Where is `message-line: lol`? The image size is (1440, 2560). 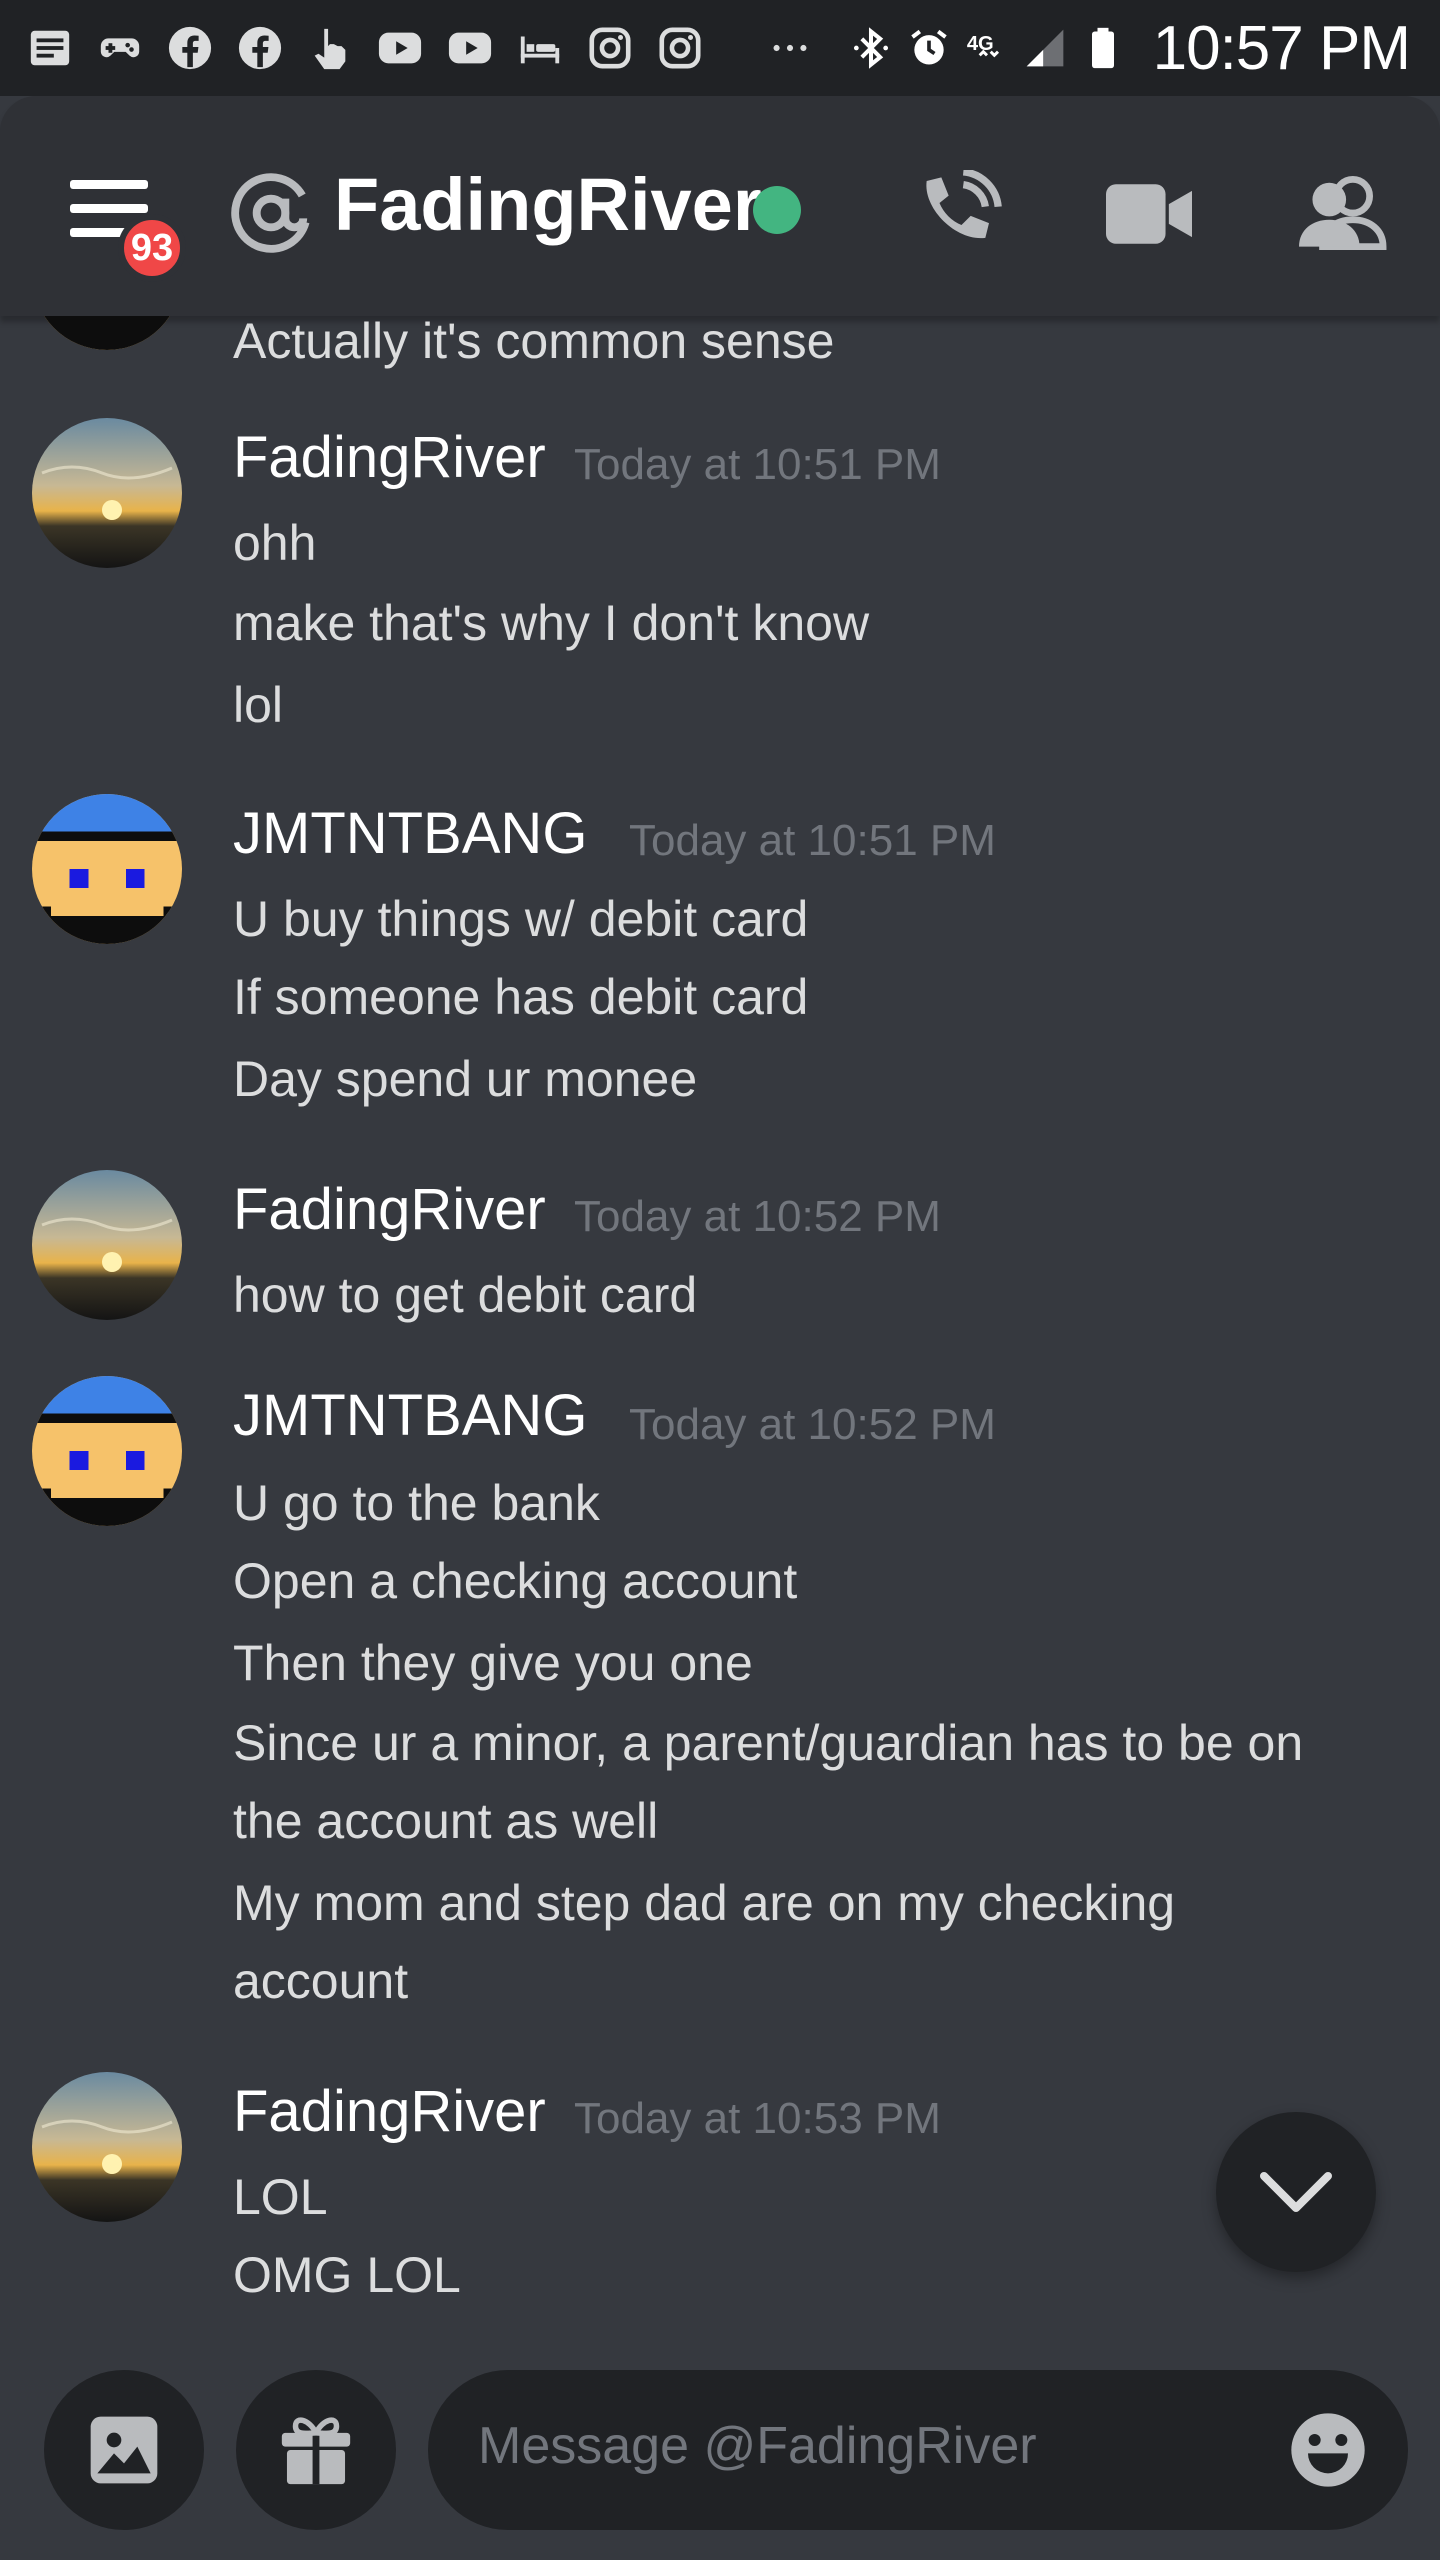
message-line: lol is located at coordinates (258, 705).